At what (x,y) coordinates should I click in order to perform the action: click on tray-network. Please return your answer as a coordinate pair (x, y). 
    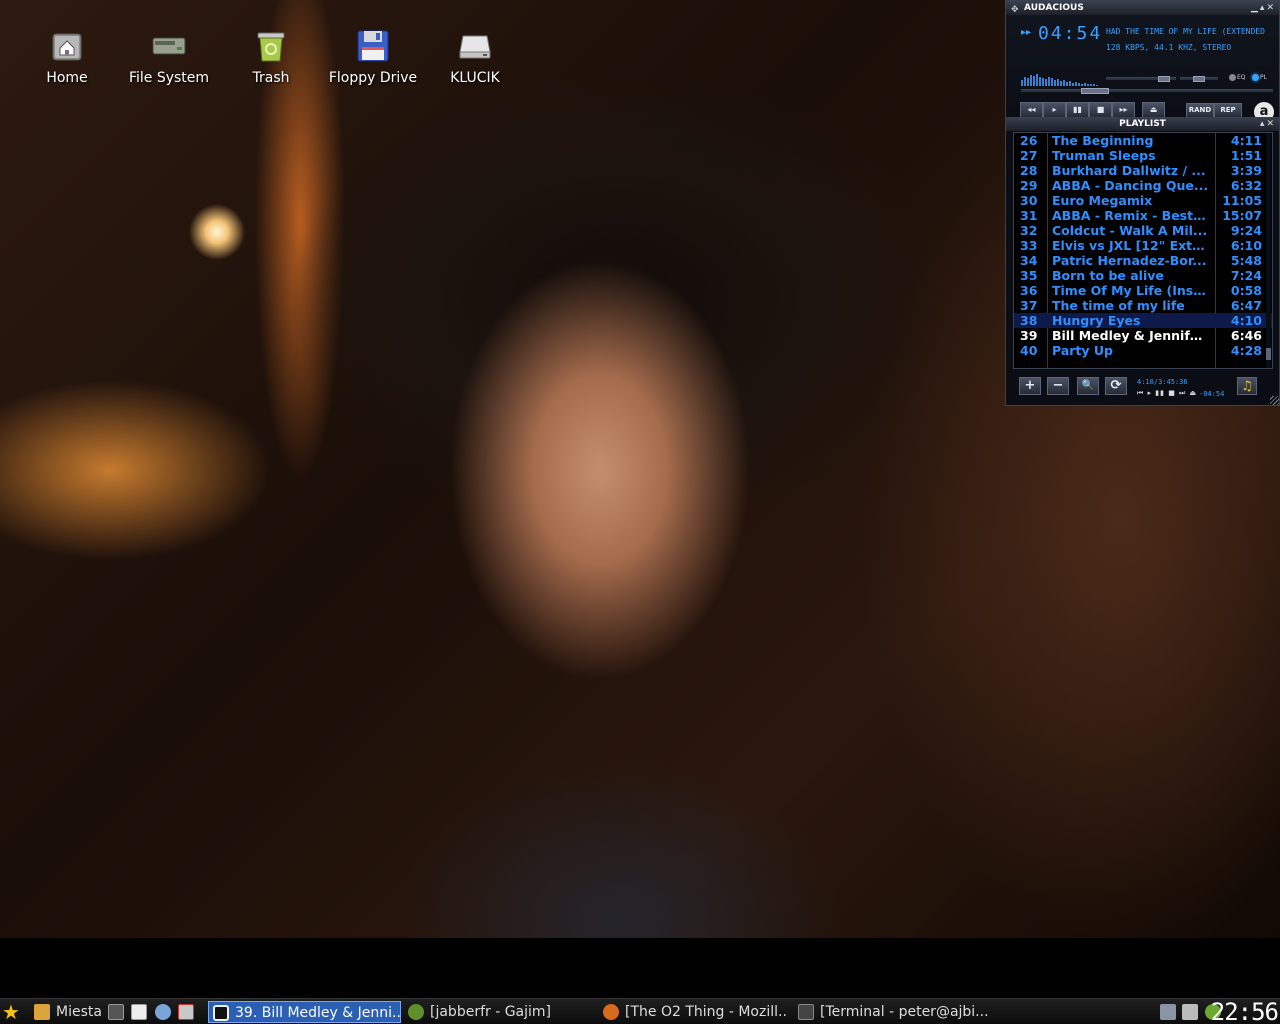
    Looking at the image, I should click on (1169, 1012).